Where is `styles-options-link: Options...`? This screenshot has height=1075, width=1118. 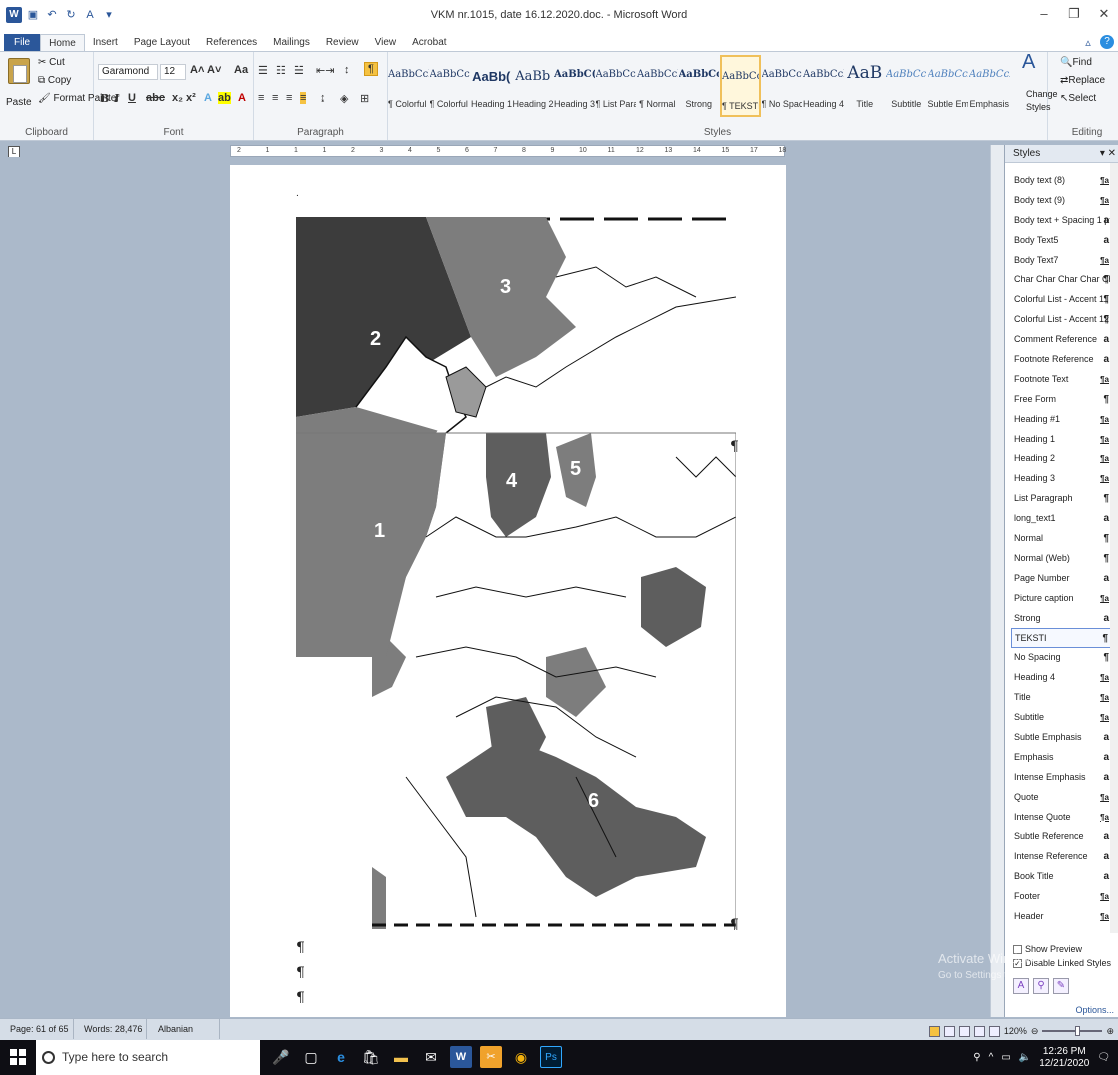 styles-options-link: Options... is located at coordinates (1094, 1010).